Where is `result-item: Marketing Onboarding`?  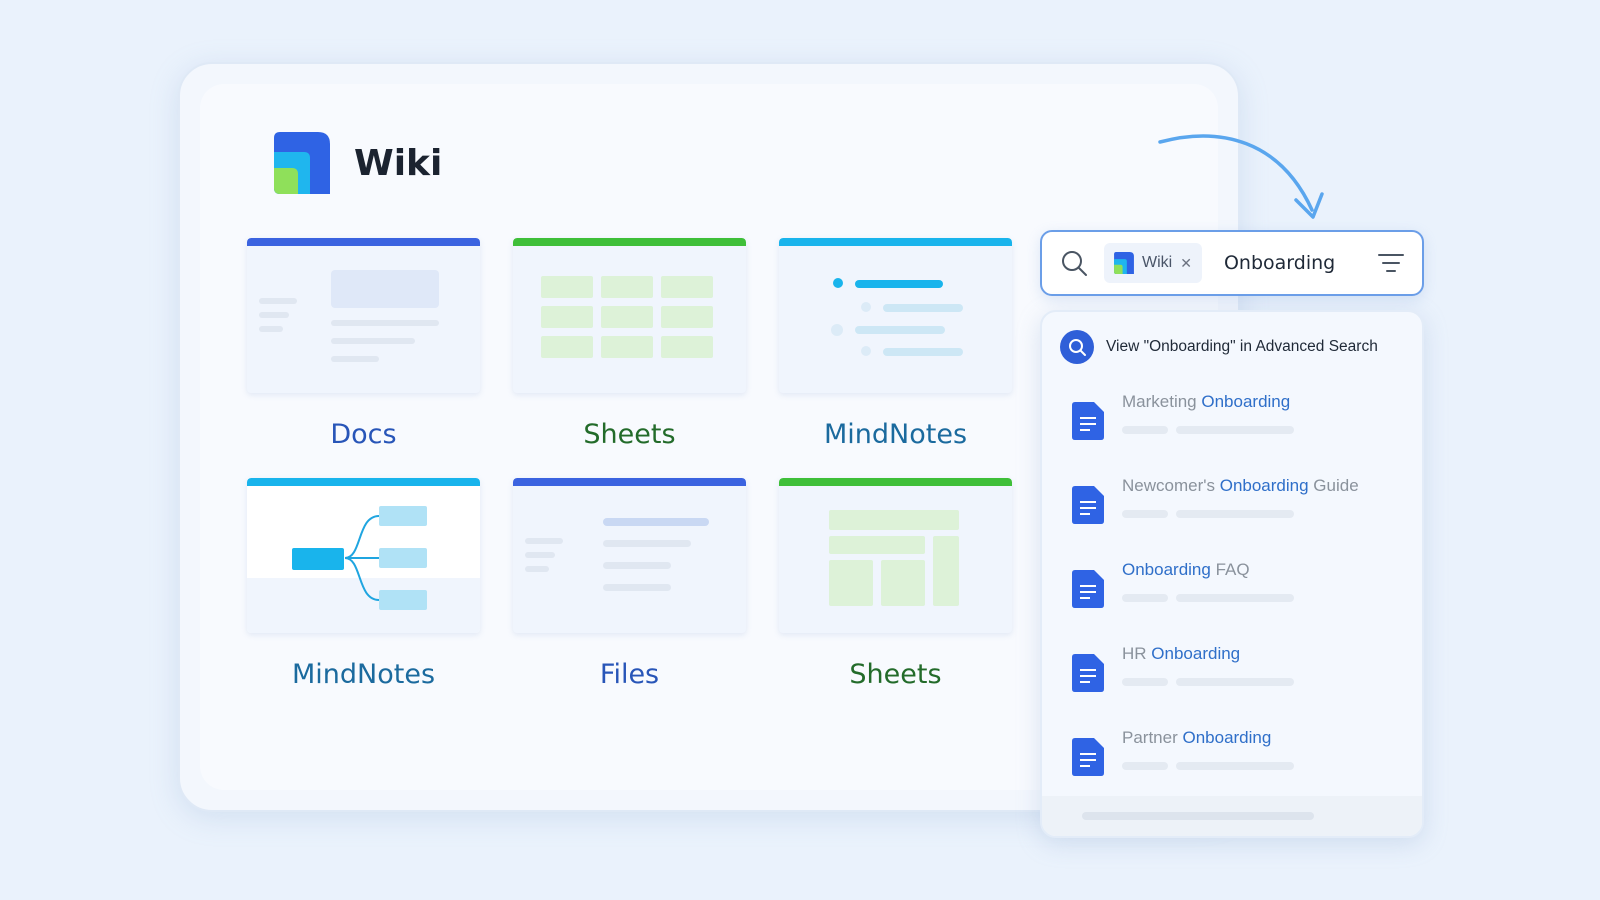
result-item: Marketing Onboarding is located at coordinates (1236, 427).